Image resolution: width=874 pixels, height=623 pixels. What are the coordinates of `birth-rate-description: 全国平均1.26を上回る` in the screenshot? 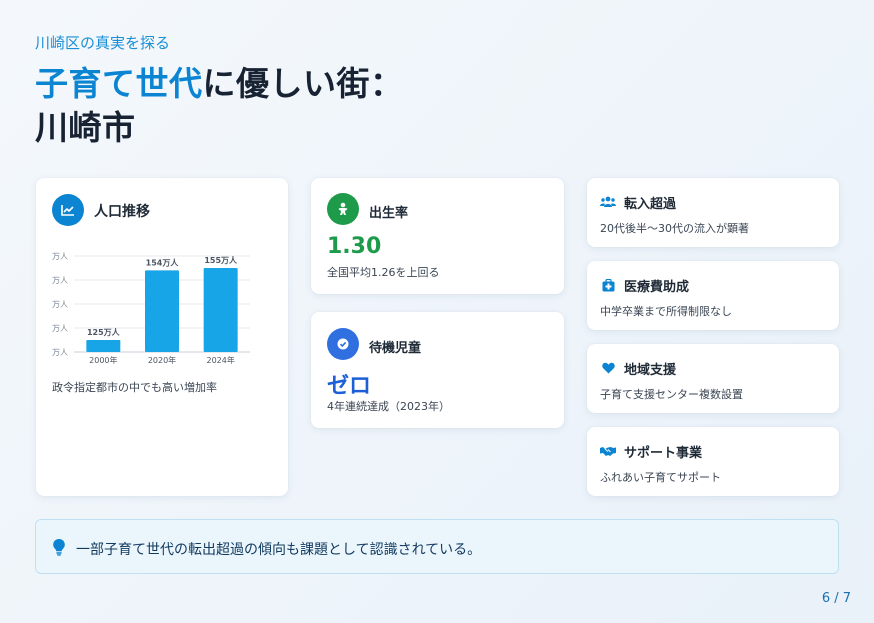 It's located at (383, 272).